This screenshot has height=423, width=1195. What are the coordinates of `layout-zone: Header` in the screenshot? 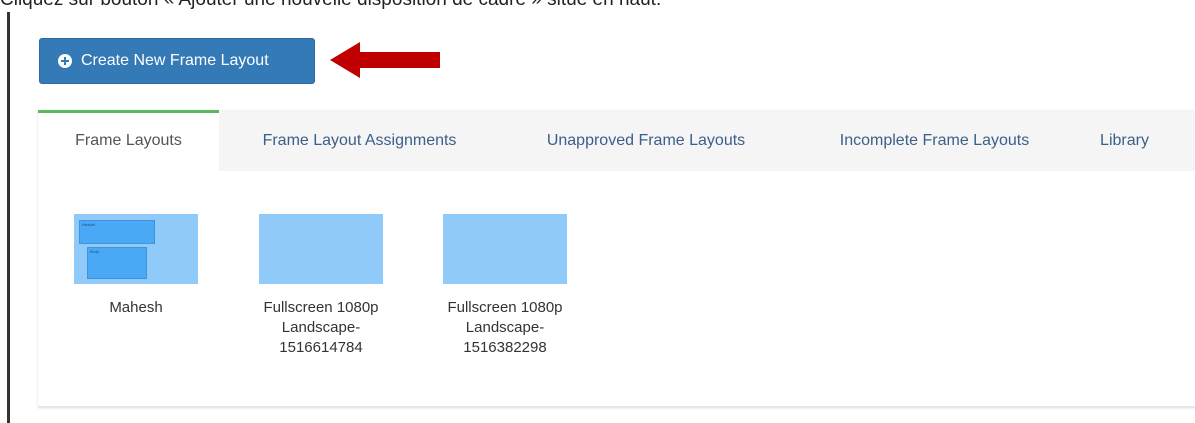 It's located at (117, 232).